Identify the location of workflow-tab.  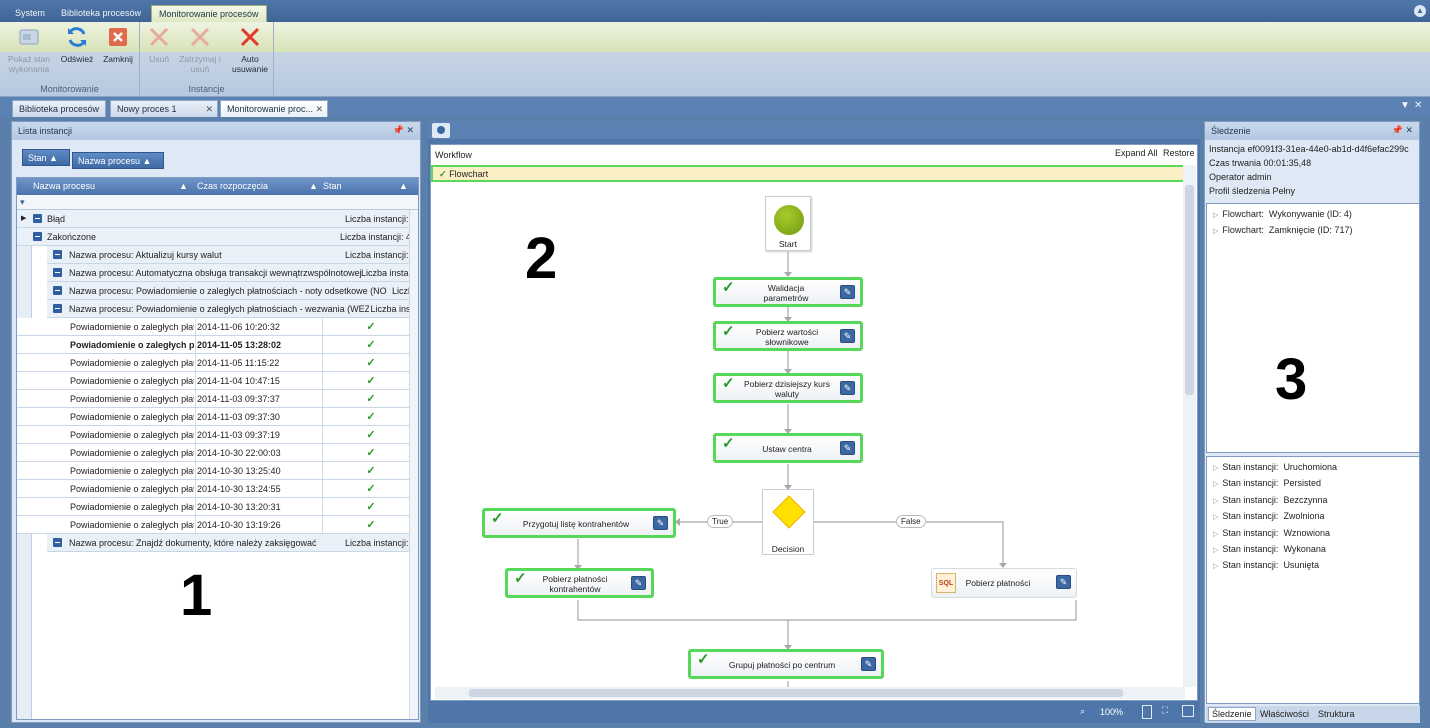
(441, 130).